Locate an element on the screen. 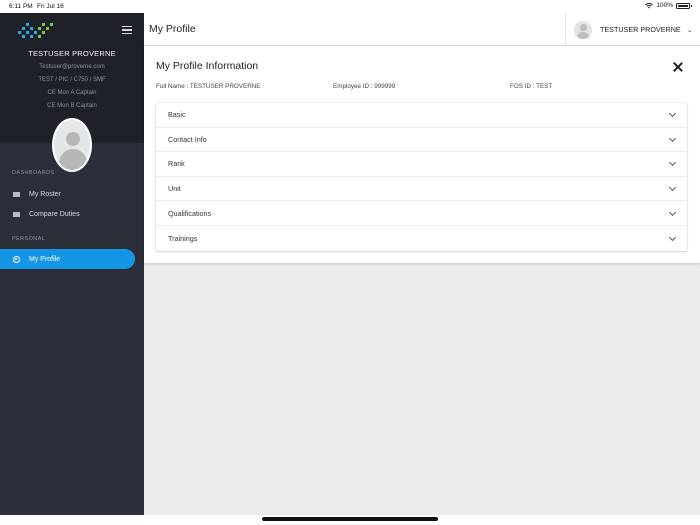 The image size is (700, 525). sidebar-user-role: CE Mon A Captain is located at coordinates (72, 93).